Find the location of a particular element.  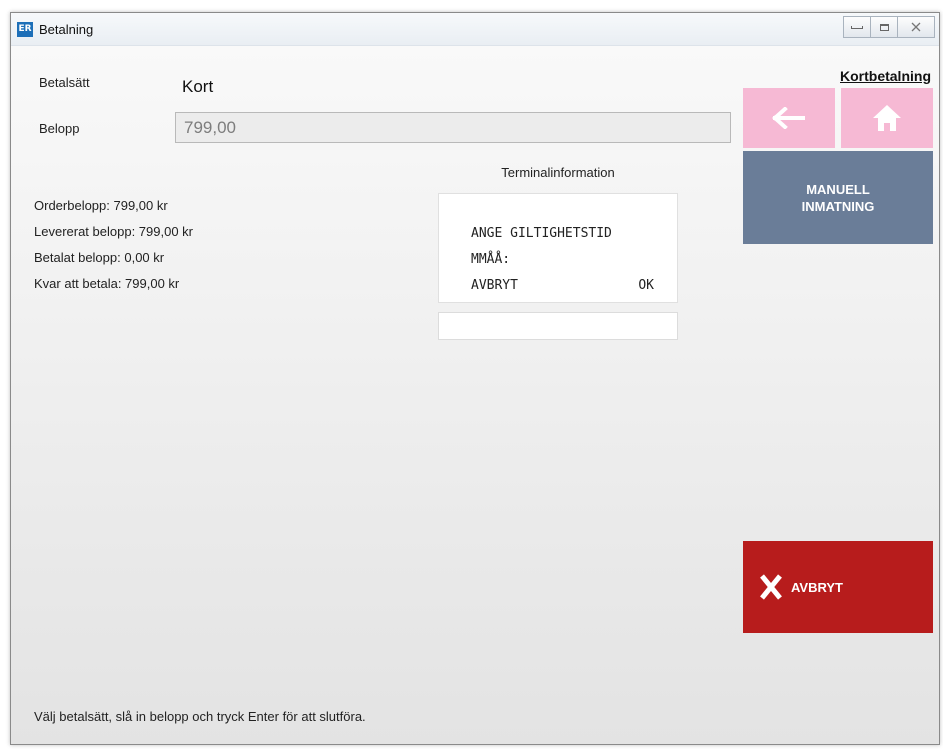

terminal-display: ANGE GILTIGHETSTID MMÅÅ: AVBRYT OK is located at coordinates (558, 248).